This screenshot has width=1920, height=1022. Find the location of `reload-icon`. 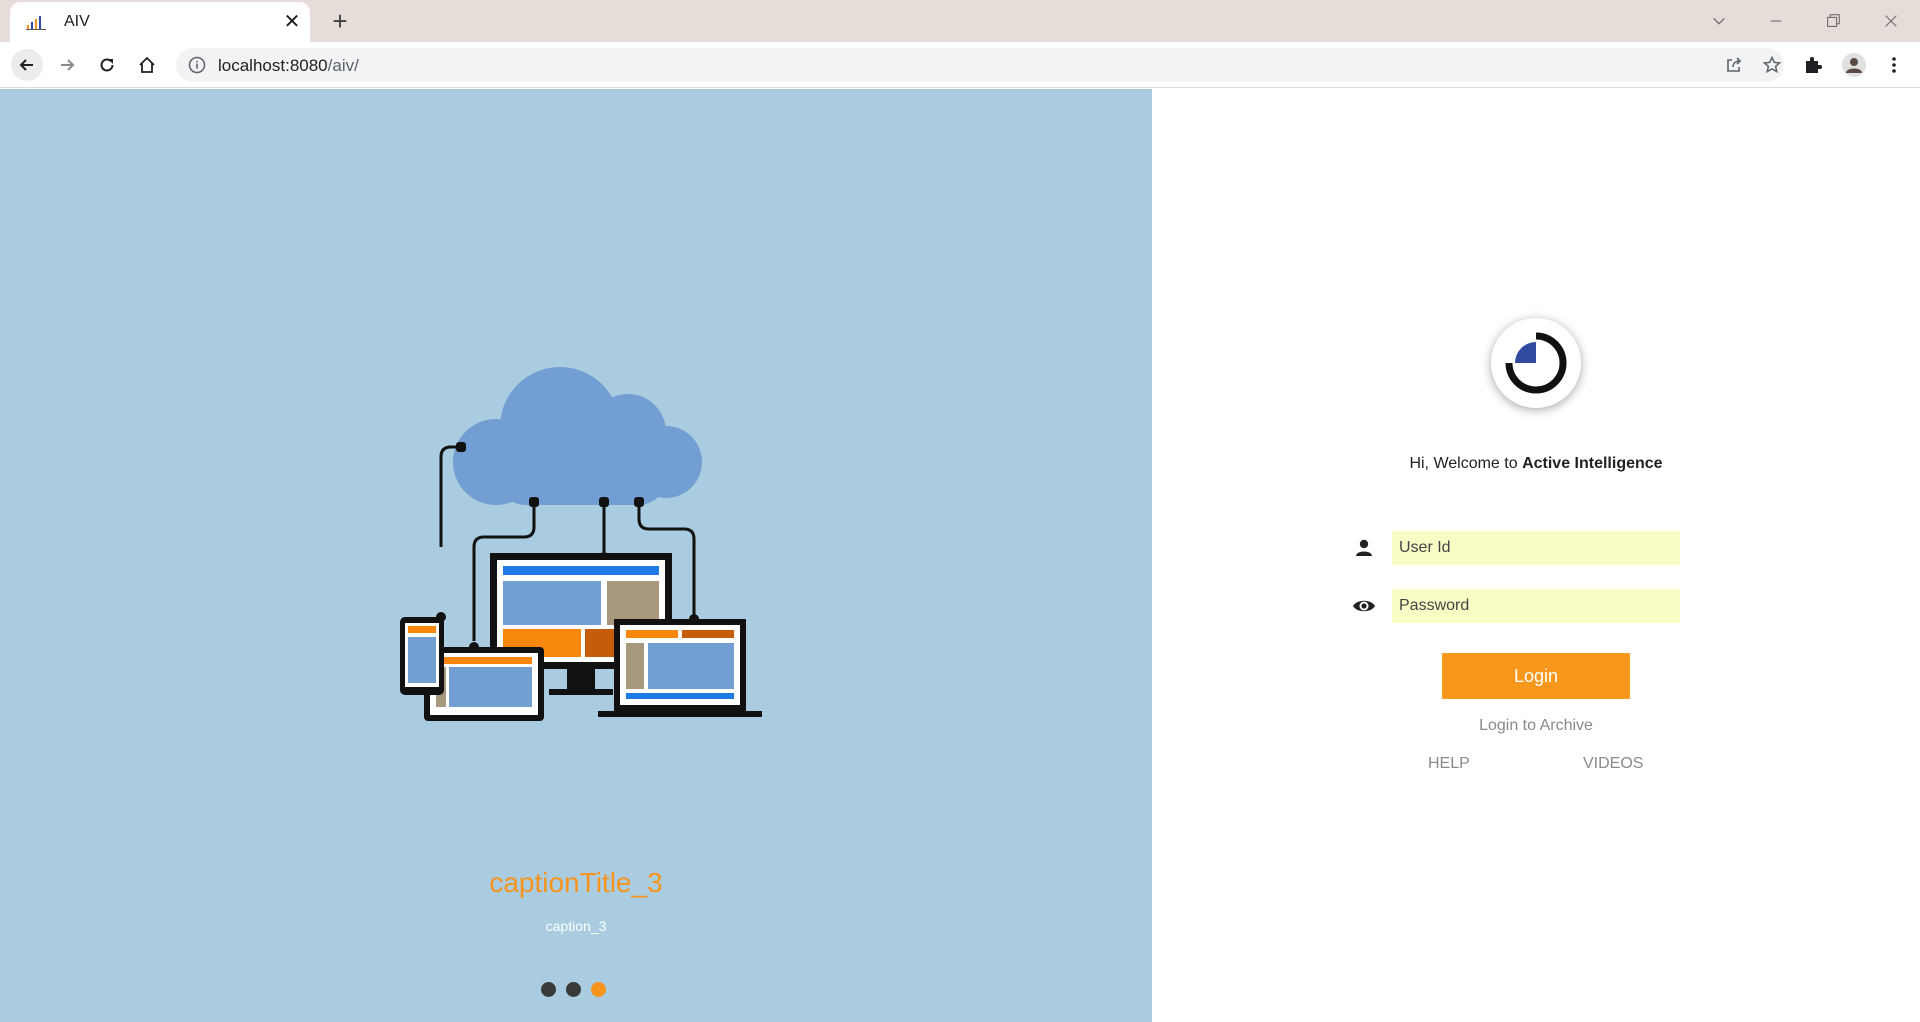

reload-icon is located at coordinates (107, 65).